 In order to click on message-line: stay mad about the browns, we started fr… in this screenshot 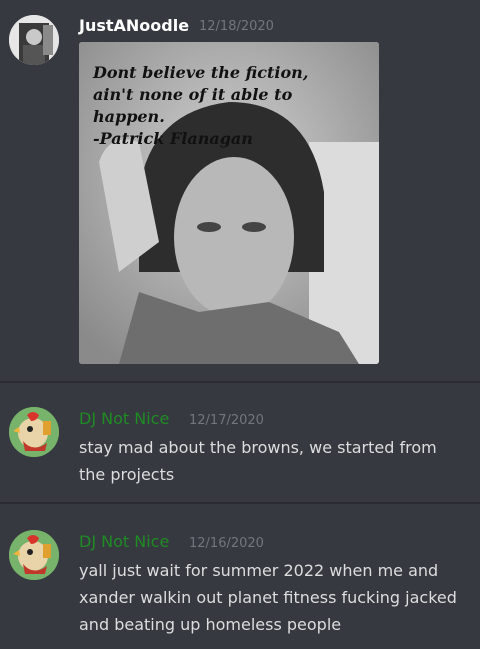, I will do `click(258, 447)`.